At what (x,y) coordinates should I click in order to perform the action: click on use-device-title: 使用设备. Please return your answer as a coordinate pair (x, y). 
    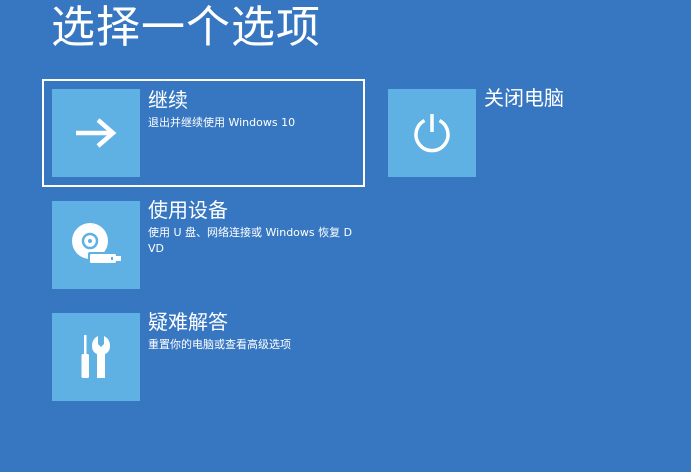
    Looking at the image, I should click on (188, 210).